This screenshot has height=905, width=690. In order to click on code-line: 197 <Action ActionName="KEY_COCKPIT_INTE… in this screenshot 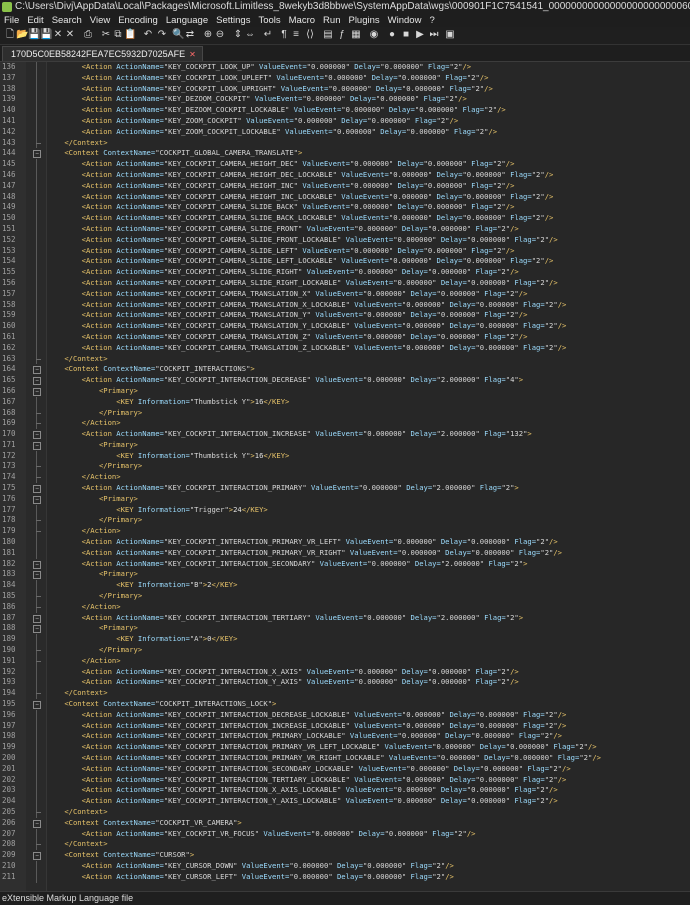, I will do `click(345, 726)`.